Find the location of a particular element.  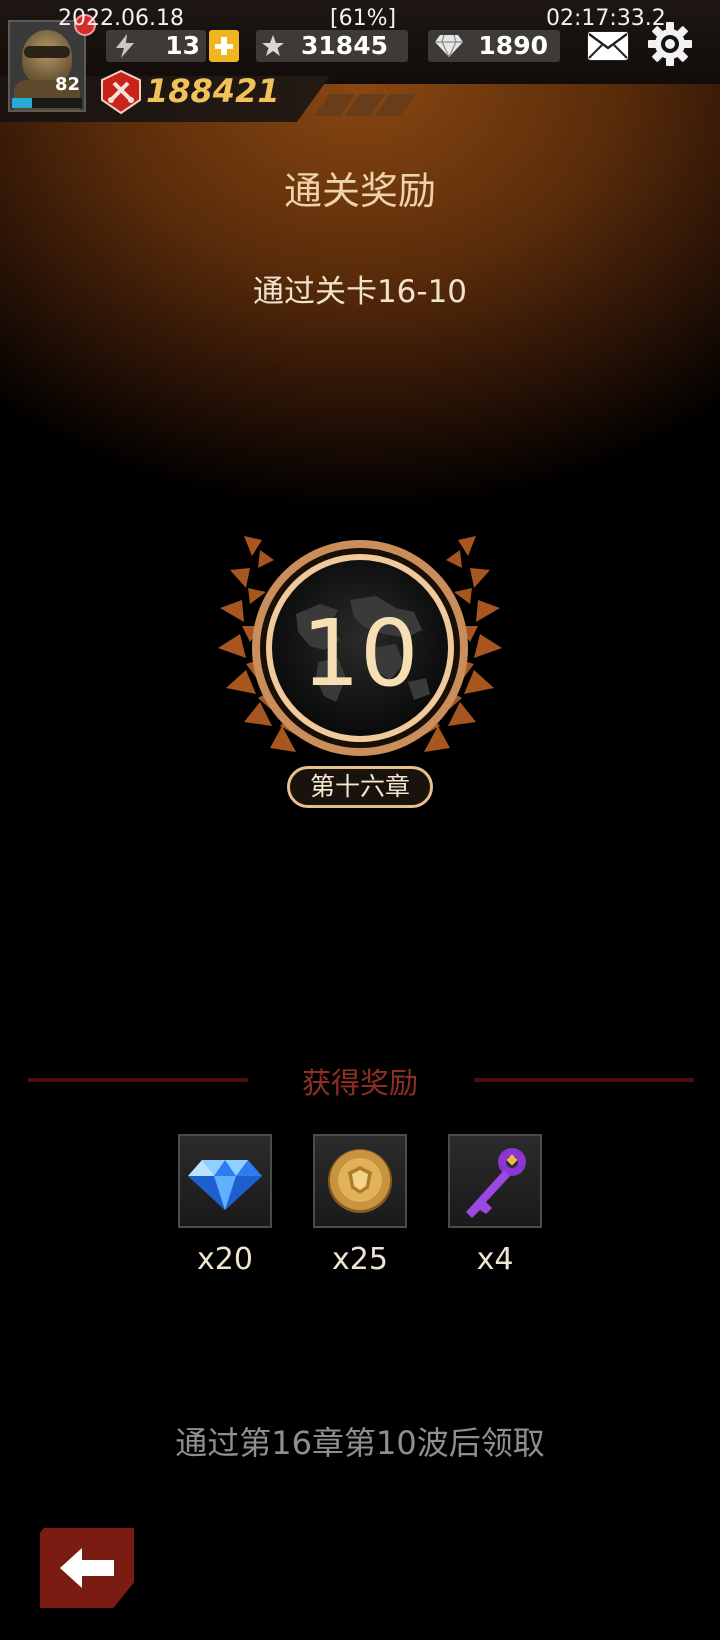

reward-item: x20 is located at coordinates (225, 1205).